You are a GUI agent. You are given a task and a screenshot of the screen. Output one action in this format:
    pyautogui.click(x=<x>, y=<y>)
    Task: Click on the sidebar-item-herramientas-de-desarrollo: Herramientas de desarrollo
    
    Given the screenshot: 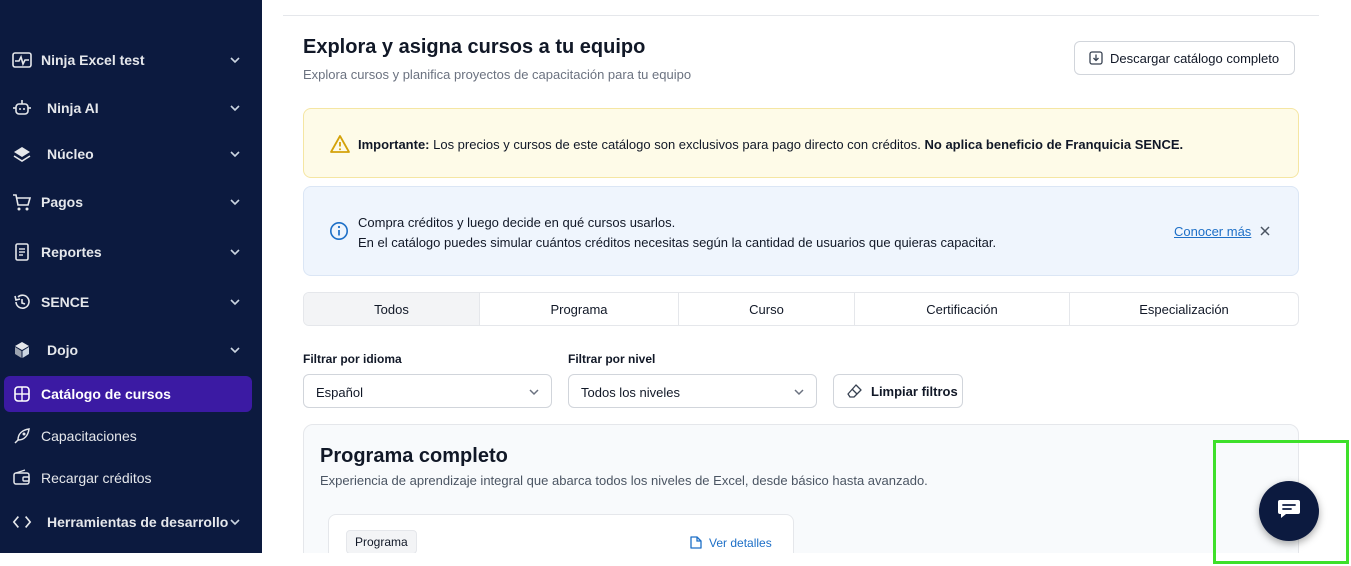 What is the action you would take?
    pyautogui.click(x=131, y=522)
    